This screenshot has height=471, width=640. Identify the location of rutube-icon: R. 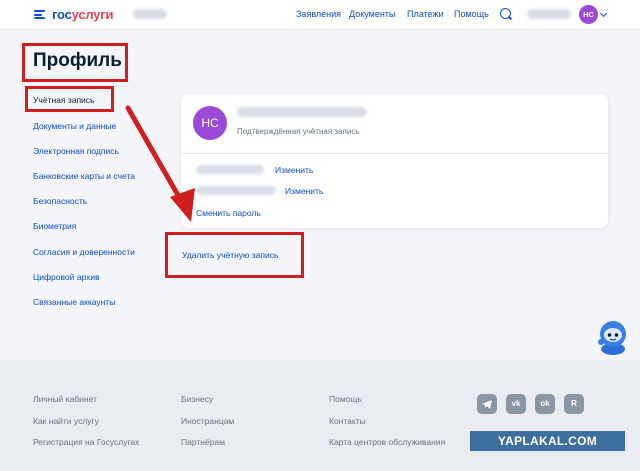
(574, 404).